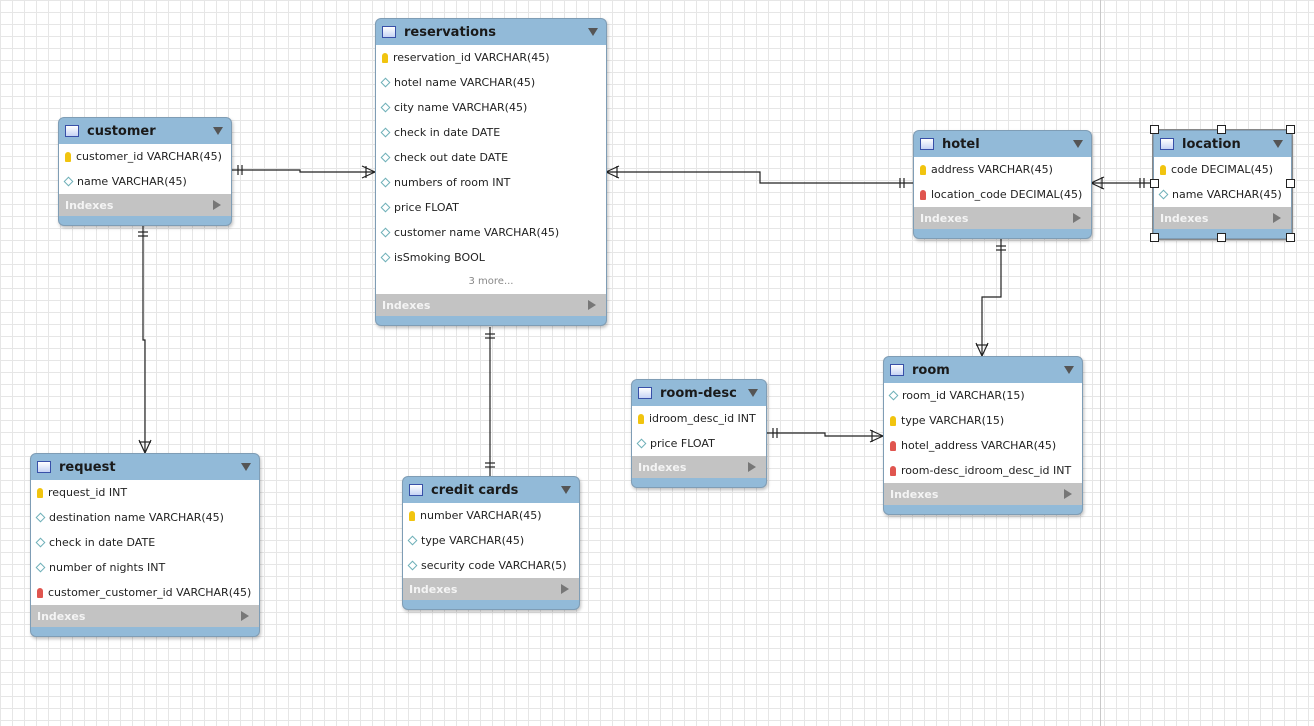  I want to click on column-text: name VARCHAR(45), so click(1227, 194).